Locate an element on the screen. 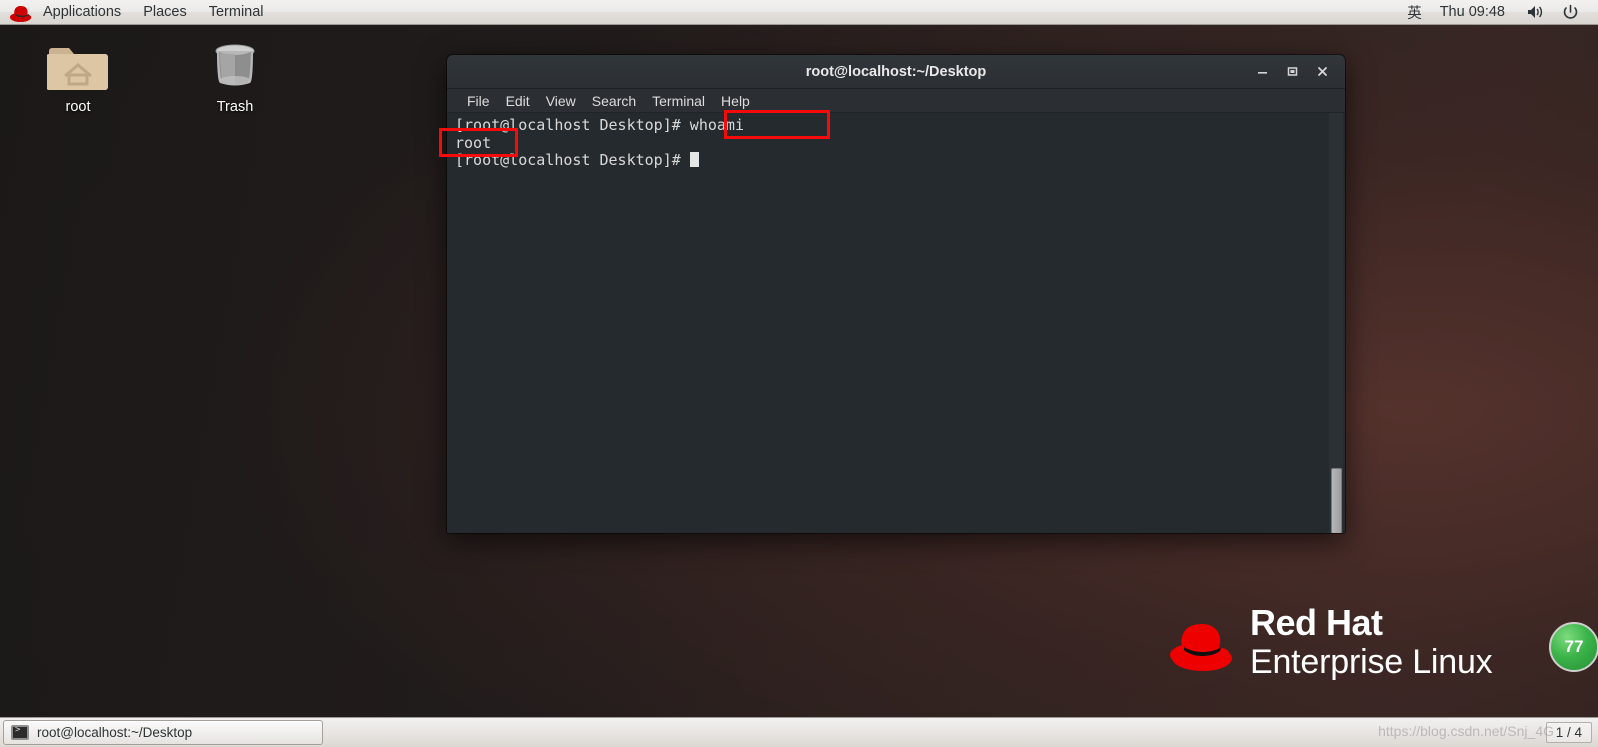 This screenshot has width=1598, height=747. terminal-menu: Terminal is located at coordinates (236, 12).